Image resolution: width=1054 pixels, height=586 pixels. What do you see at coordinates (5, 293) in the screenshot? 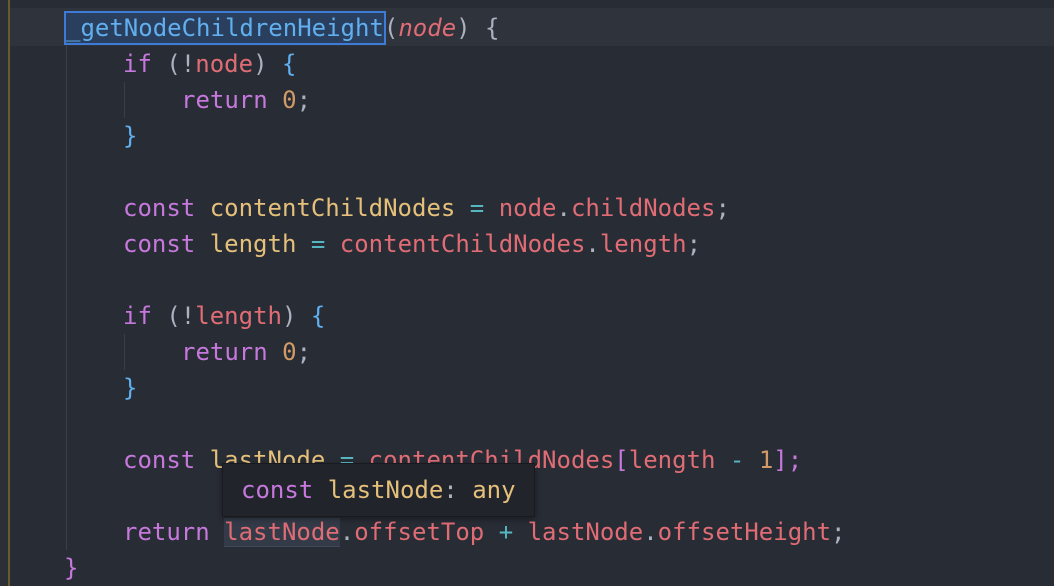
I see `editor-gutter` at bounding box center [5, 293].